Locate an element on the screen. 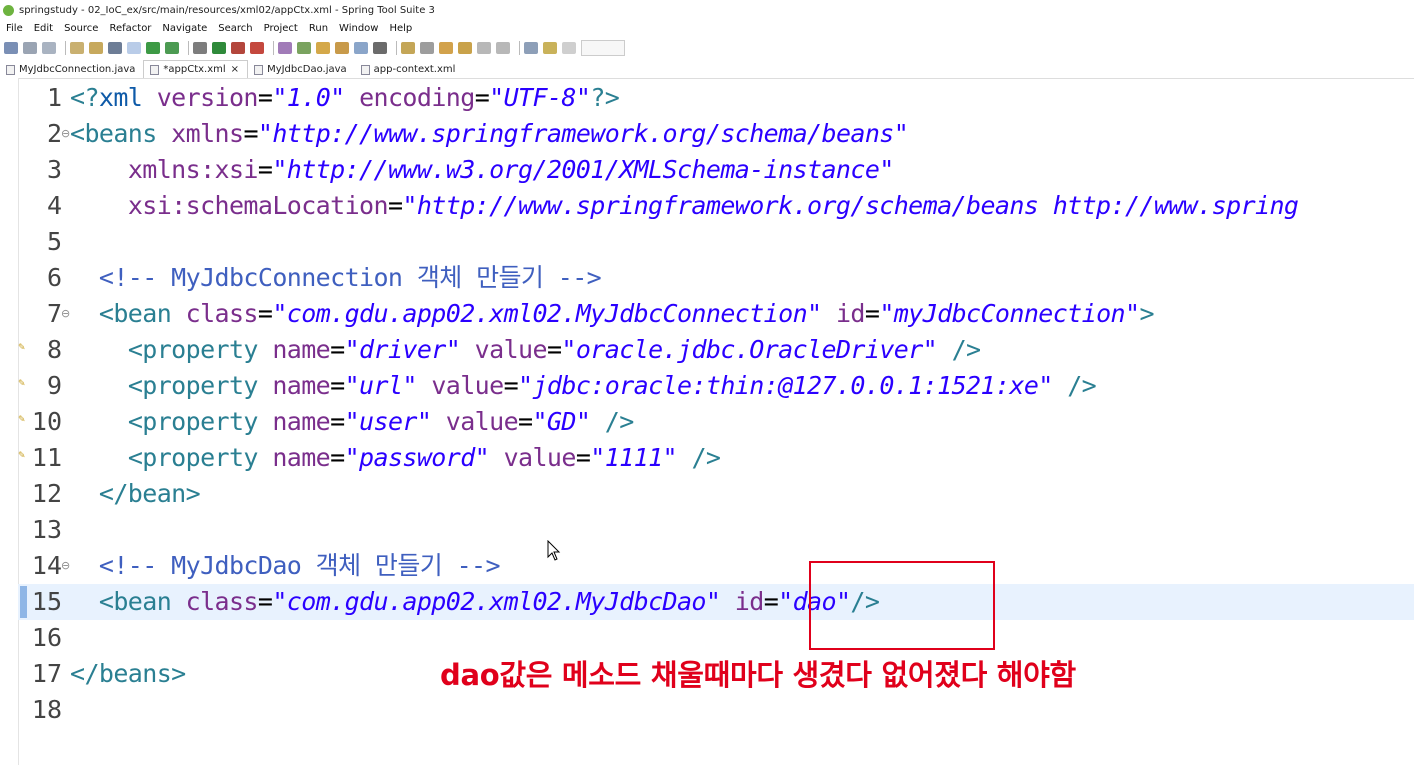 The width and height of the screenshot is (1414, 765). new-icon is located at coordinates (11, 48).